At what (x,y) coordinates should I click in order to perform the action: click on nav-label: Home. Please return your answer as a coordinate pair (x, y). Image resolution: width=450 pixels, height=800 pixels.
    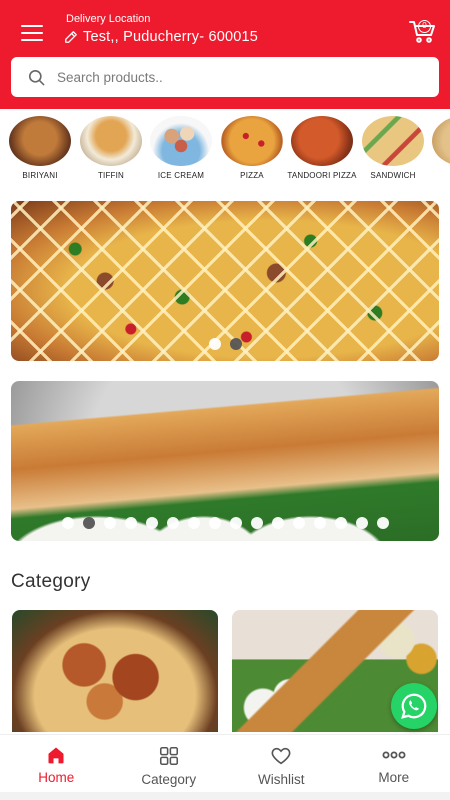
    Looking at the image, I should click on (56, 777).